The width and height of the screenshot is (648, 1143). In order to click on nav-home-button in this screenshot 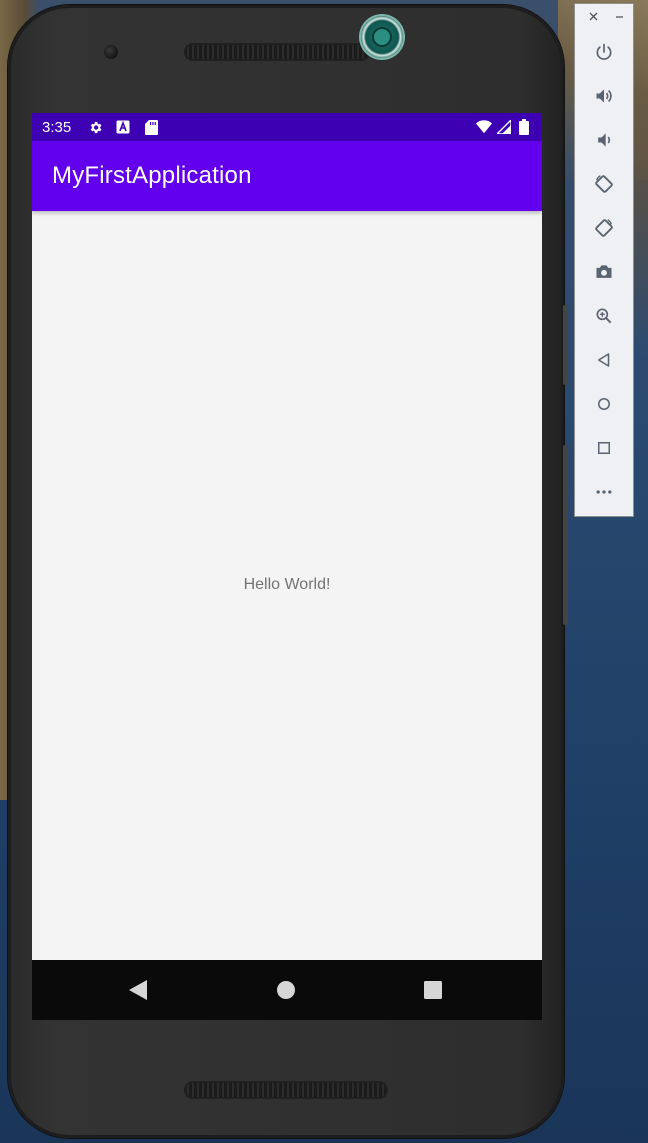, I will do `click(286, 990)`.